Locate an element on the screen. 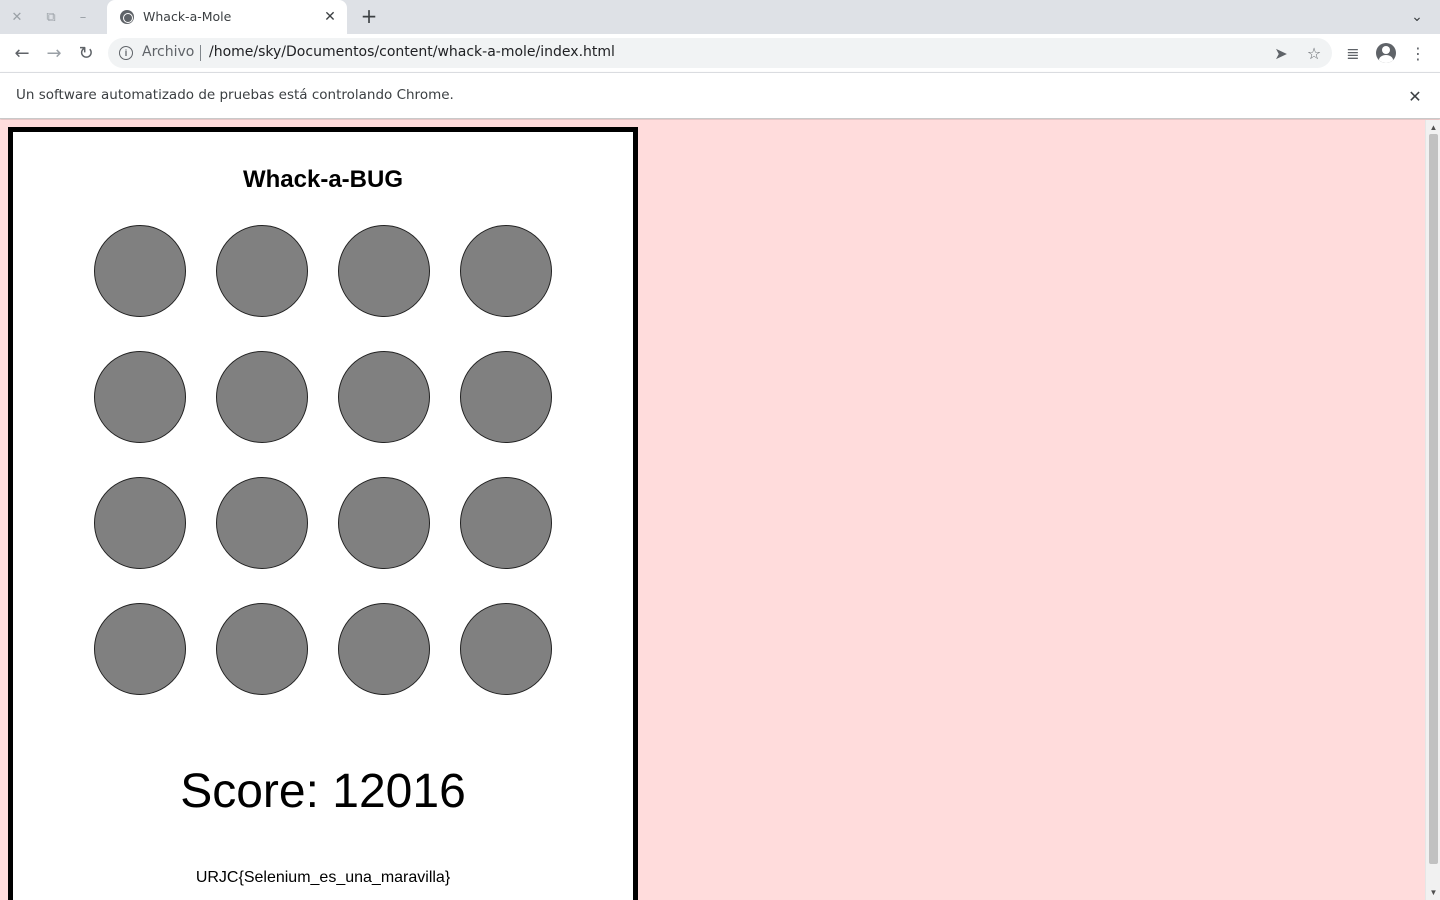  vertical-scrollbar: ▲ ▼ is located at coordinates (1432, 510).